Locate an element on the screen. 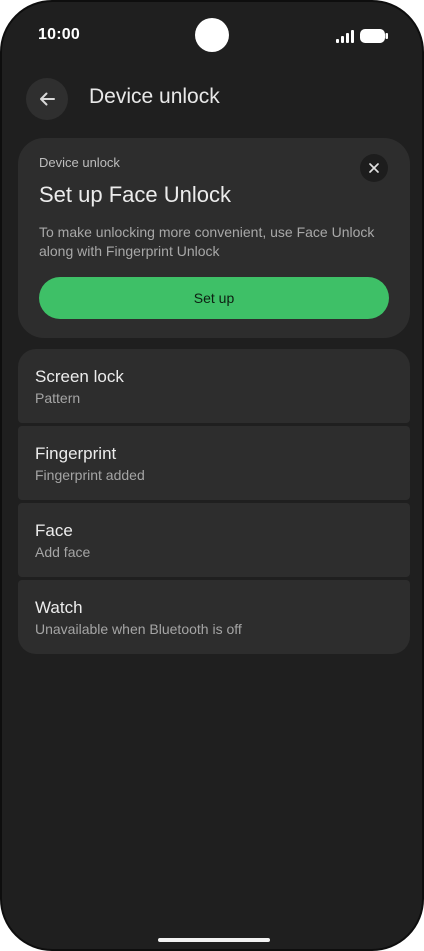  status-bar: 10:00 is located at coordinates (212, 36).